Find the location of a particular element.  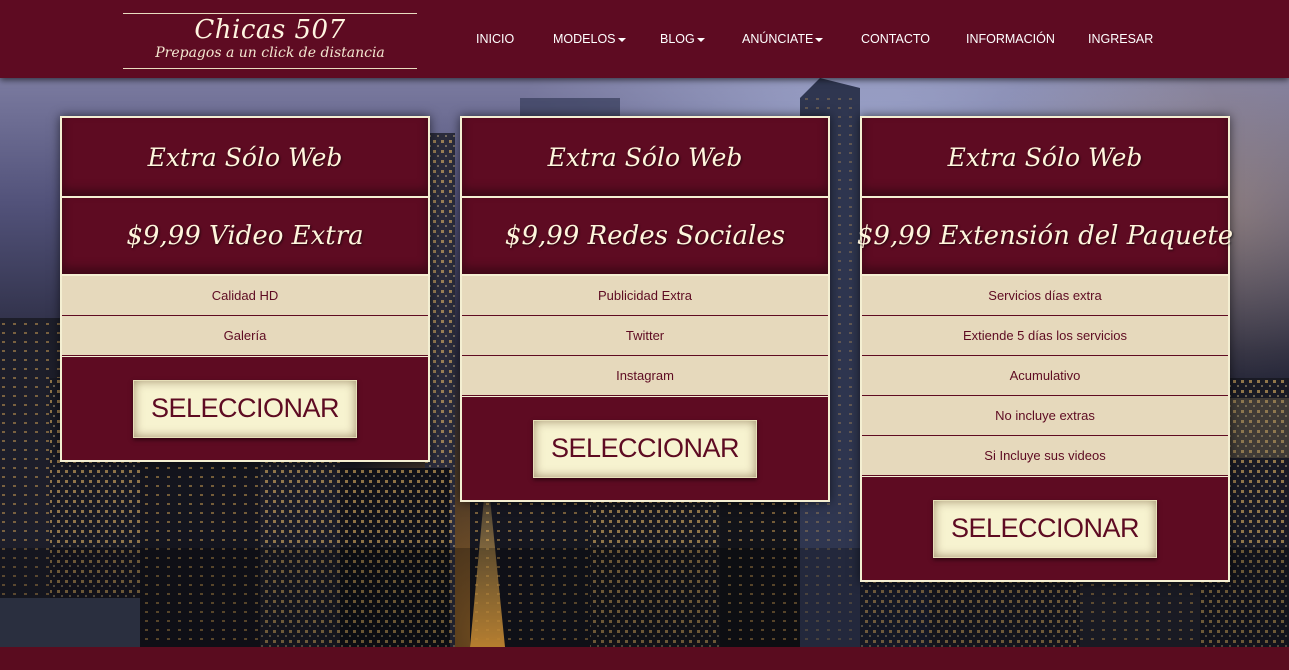

feature-item: Galería is located at coordinates (245, 336).